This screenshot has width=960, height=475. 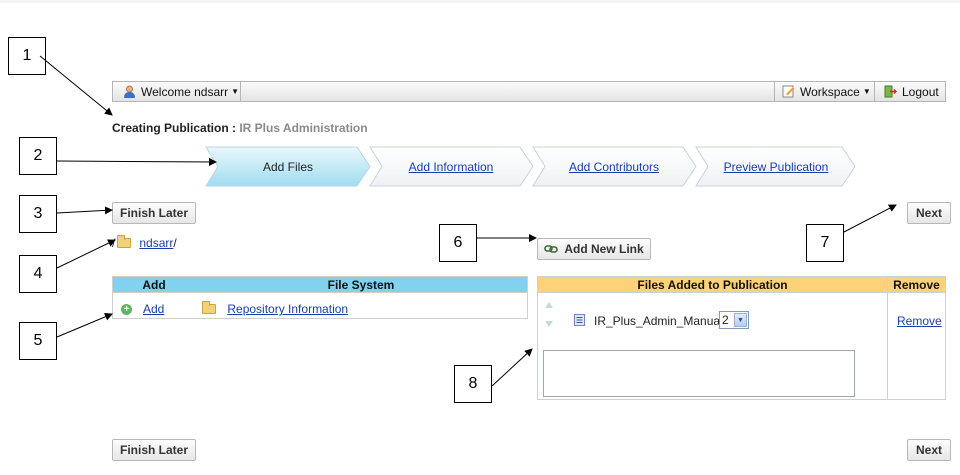 What do you see at coordinates (153, 309) in the screenshot?
I see `add-file-link: Add` at bounding box center [153, 309].